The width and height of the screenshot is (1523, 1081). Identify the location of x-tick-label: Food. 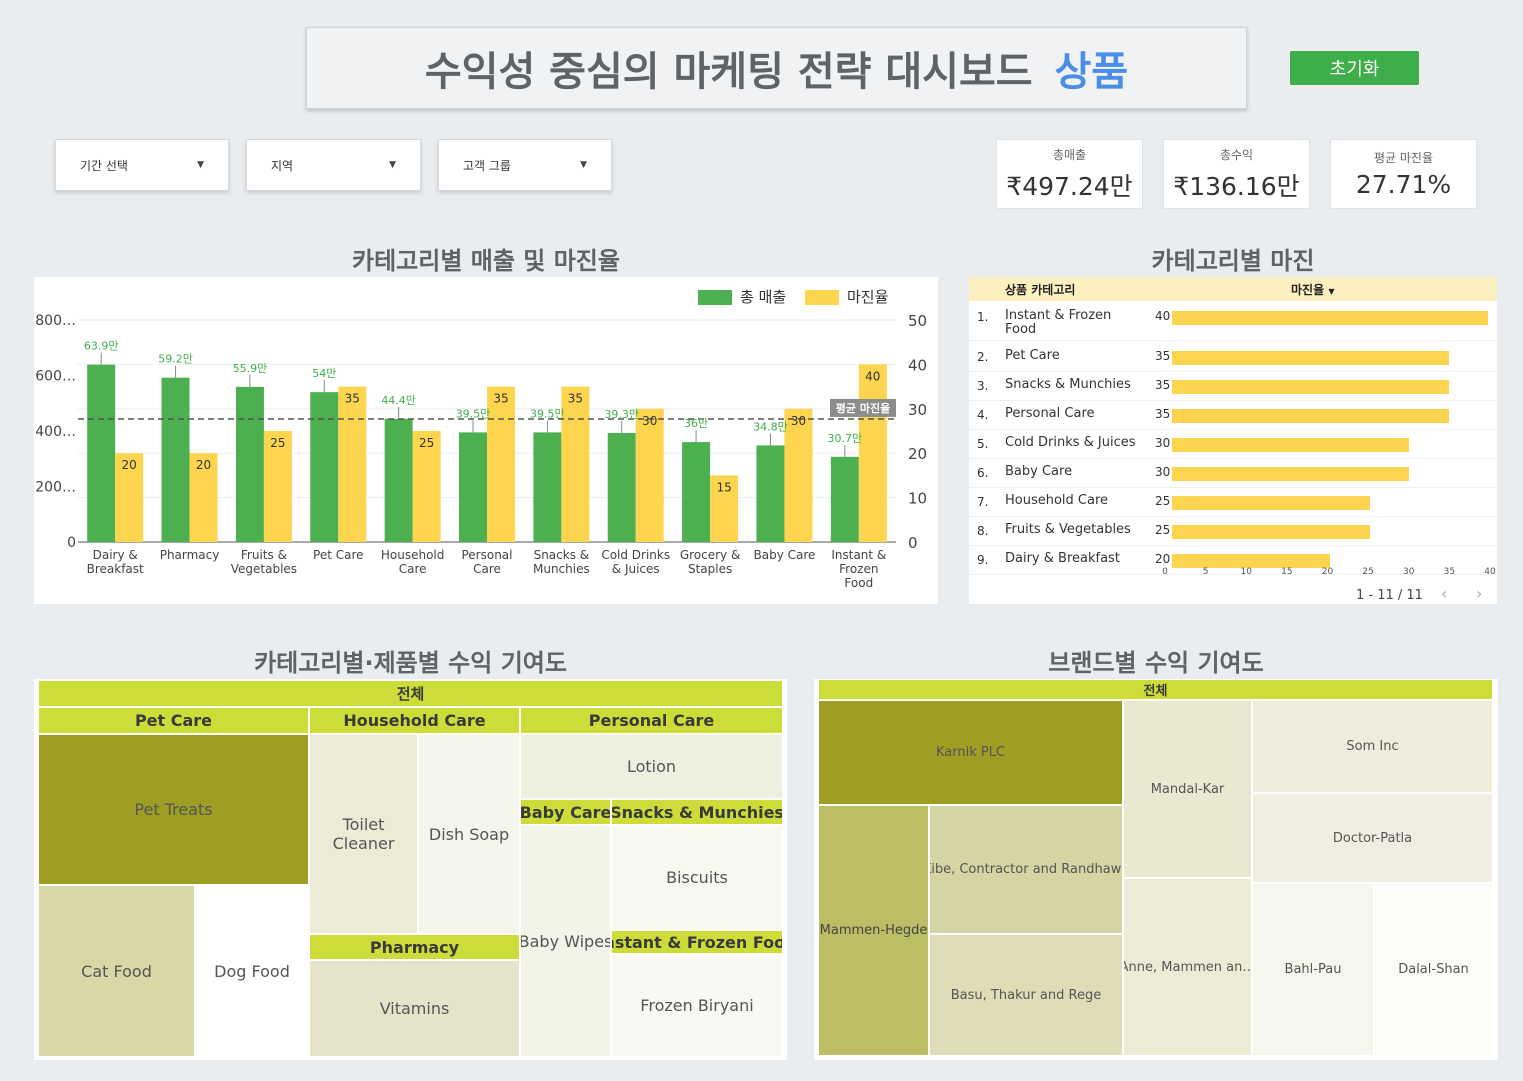
(858, 583).